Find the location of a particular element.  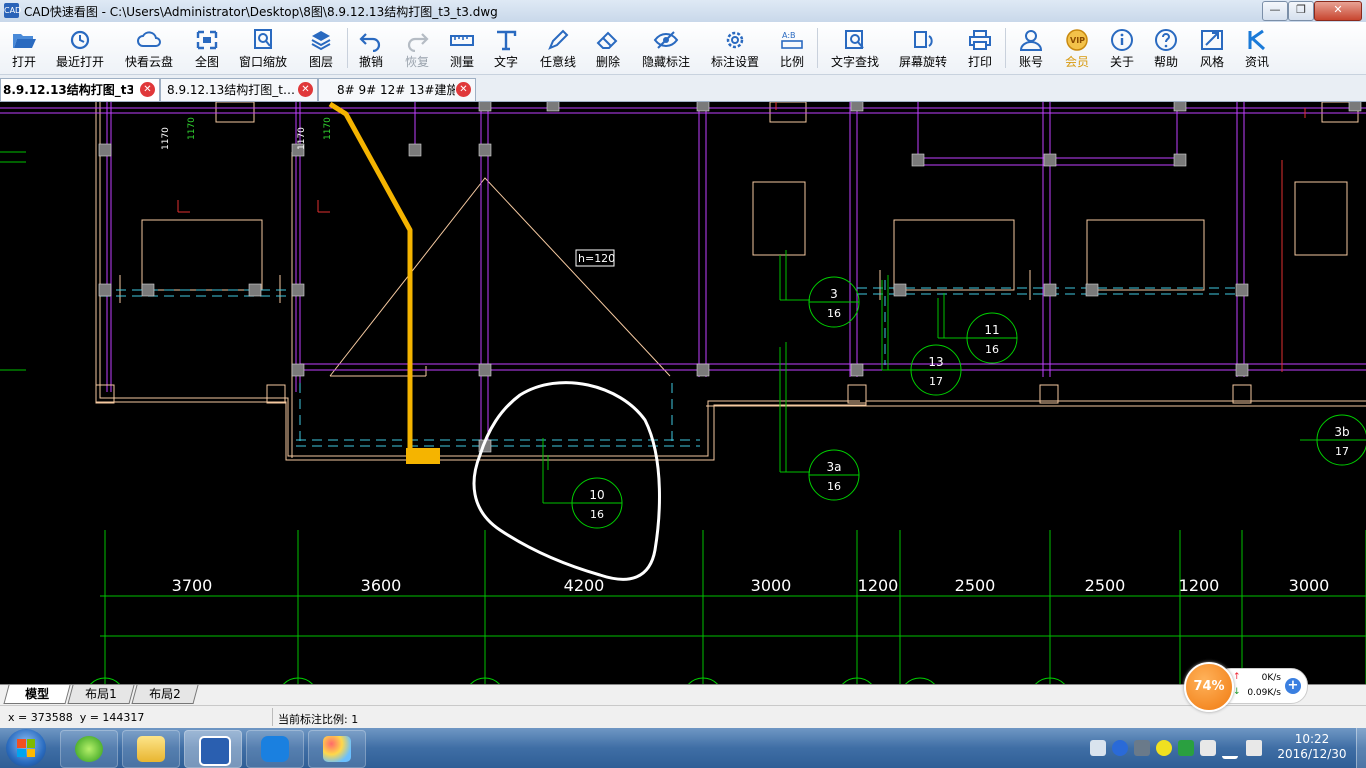

news-button: 资讯 is located at coordinates (1257, 48).